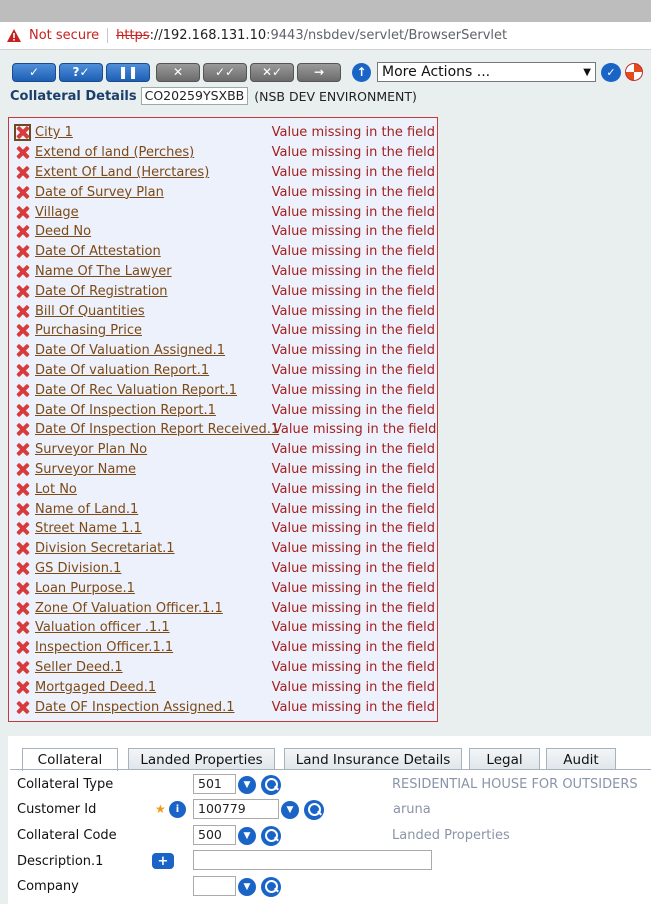 This screenshot has width=651, height=904. Describe the element at coordinates (153, 370) in the screenshot. I see `error-field-link: Date Of valuation Report.1` at that location.